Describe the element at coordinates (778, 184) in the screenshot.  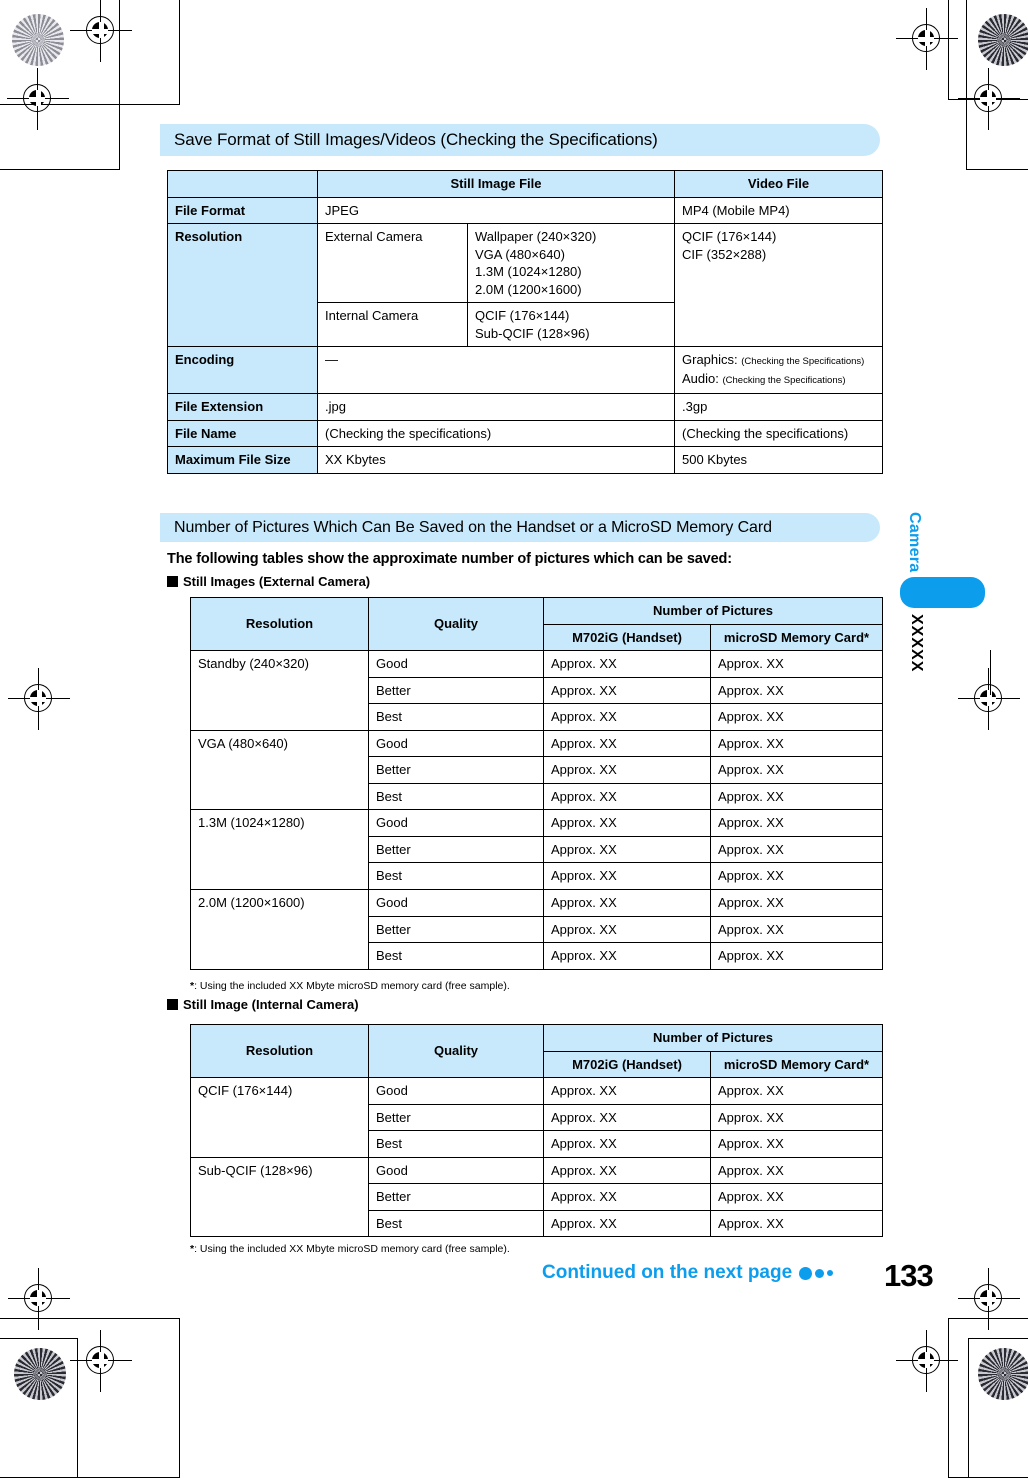
I see `header-video-file: Video File` at that location.